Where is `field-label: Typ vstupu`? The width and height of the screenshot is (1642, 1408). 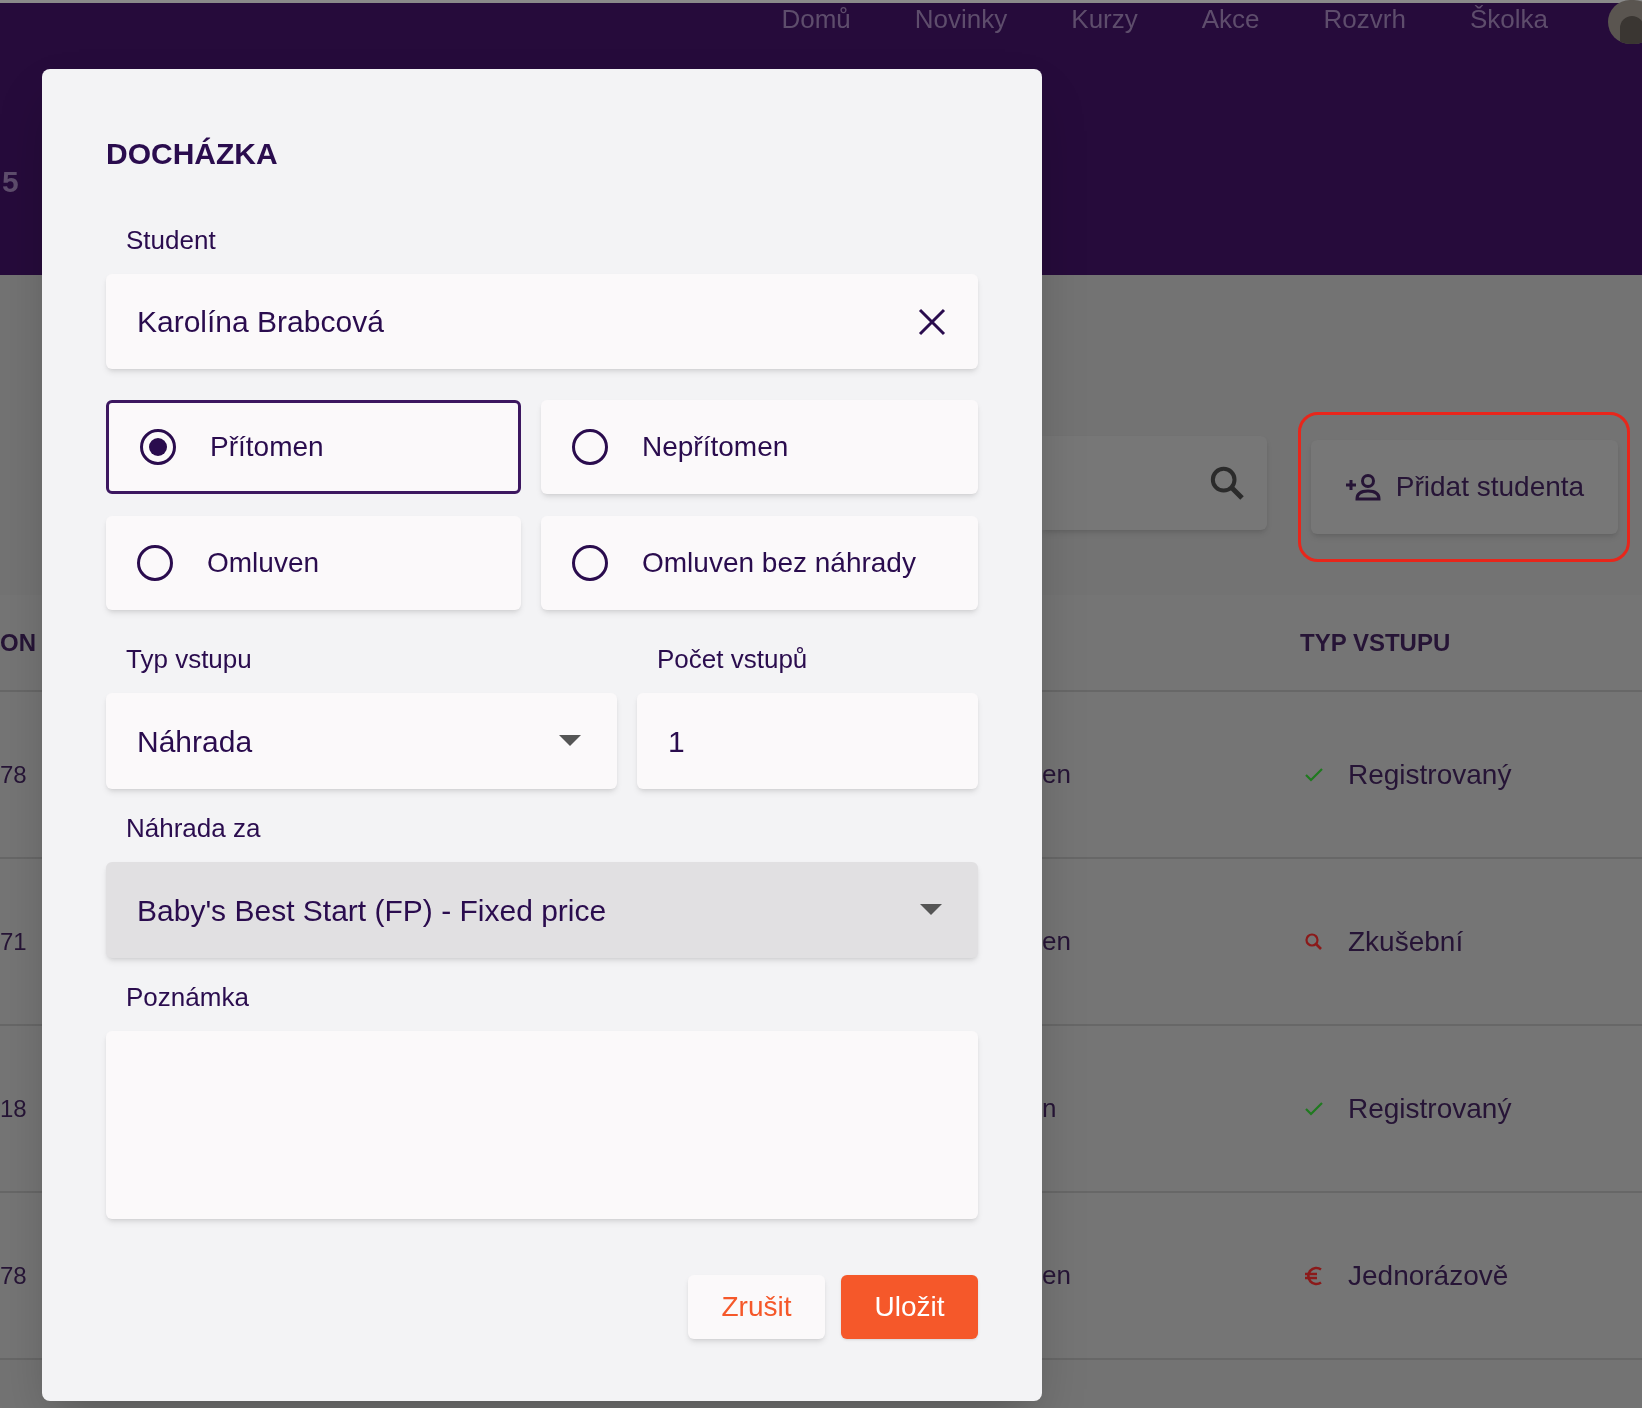 field-label: Typ vstupu is located at coordinates (189, 659).